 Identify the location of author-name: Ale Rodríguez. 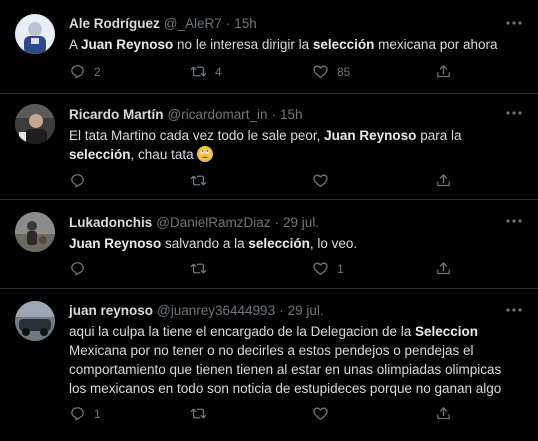
(114, 23).